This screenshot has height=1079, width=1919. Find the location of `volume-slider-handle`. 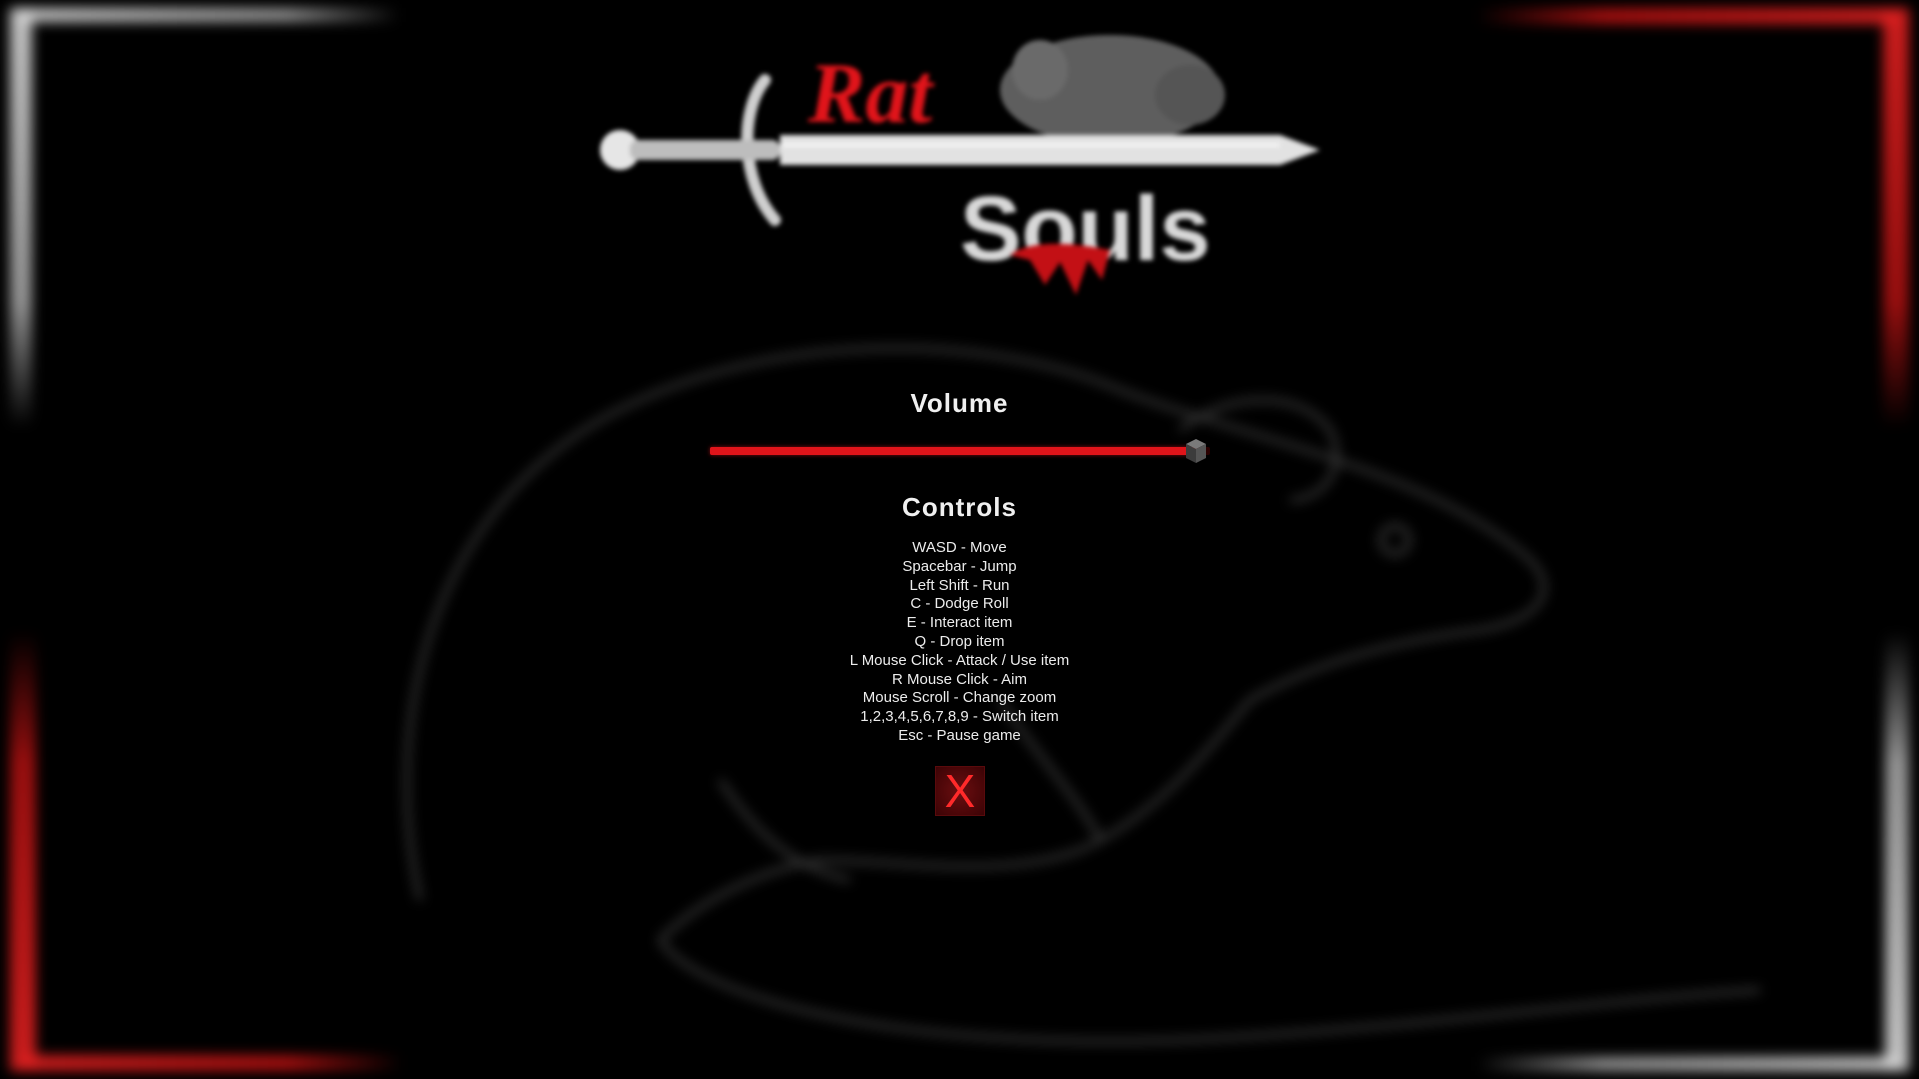

volume-slider-handle is located at coordinates (1196, 451).